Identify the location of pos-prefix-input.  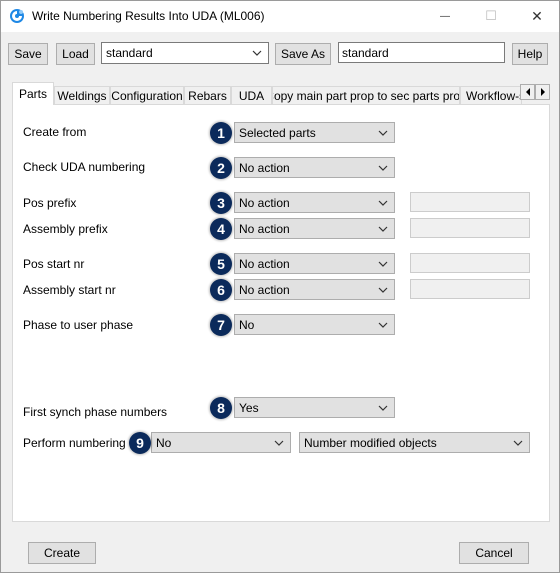
(470, 202).